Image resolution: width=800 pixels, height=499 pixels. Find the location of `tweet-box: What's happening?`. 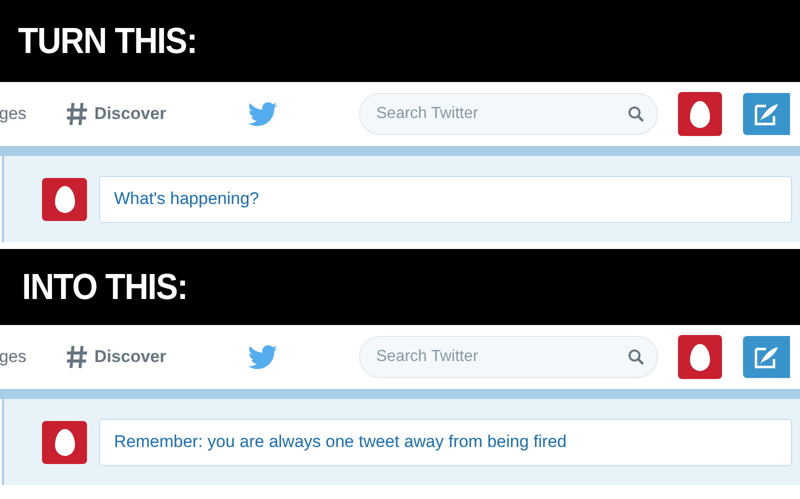

tweet-box: What's happening? is located at coordinates (445, 199).